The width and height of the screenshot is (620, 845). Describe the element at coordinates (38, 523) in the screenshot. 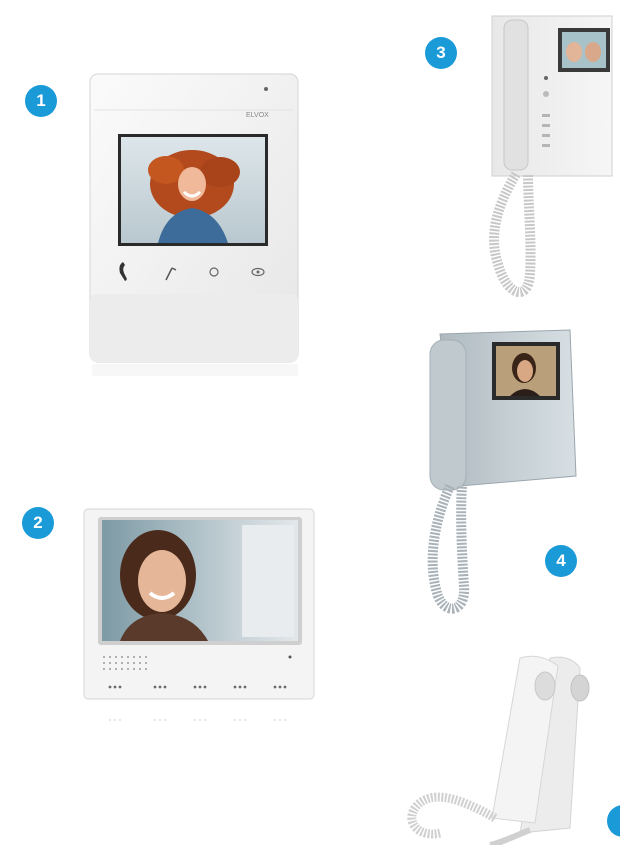

I see `product-number-badge-2: 2` at that location.